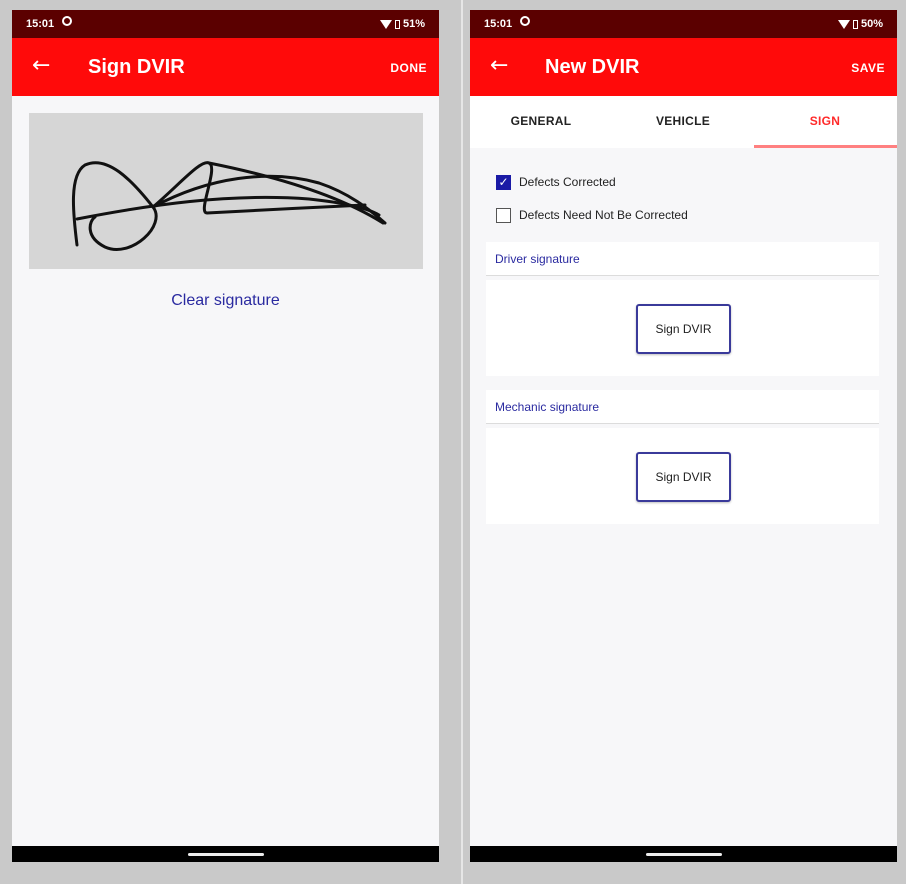 The height and width of the screenshot is (884, 906). I want to click on tab-vehicle: VEHICLE, so click(683, 122).